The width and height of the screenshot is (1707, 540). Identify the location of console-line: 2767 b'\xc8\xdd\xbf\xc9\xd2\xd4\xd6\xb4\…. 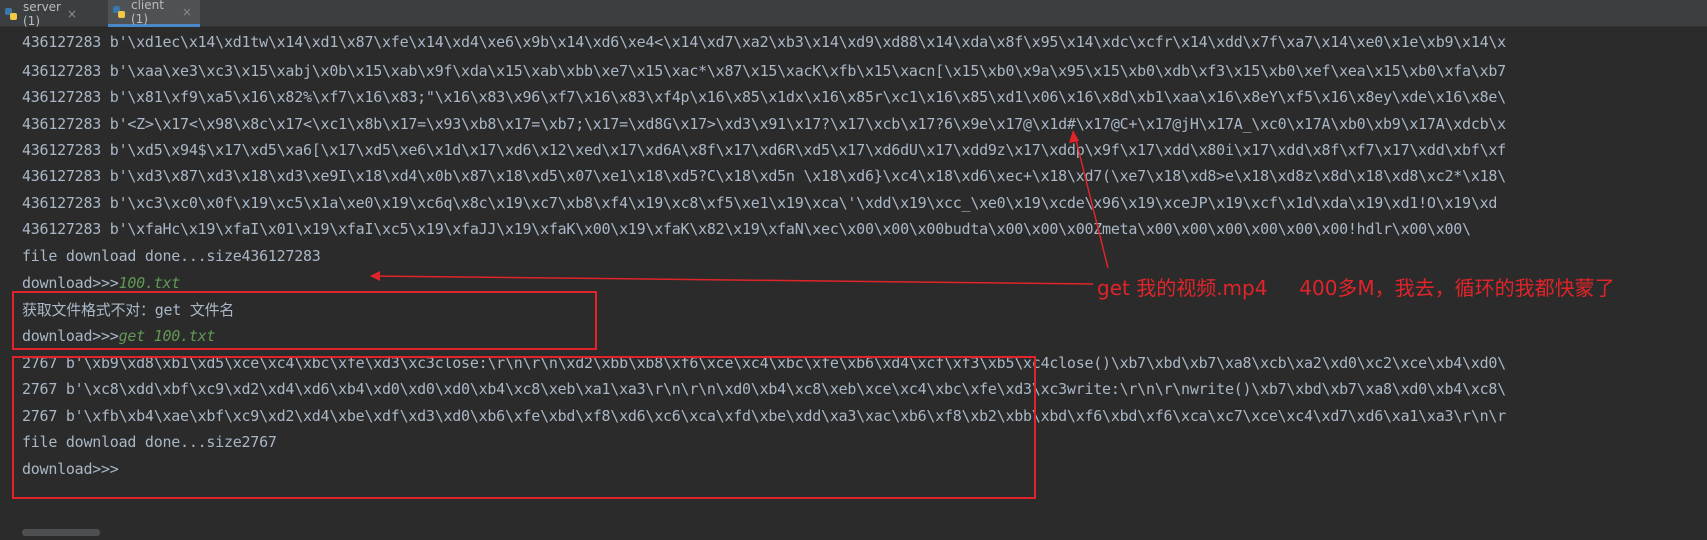
(764, 389).